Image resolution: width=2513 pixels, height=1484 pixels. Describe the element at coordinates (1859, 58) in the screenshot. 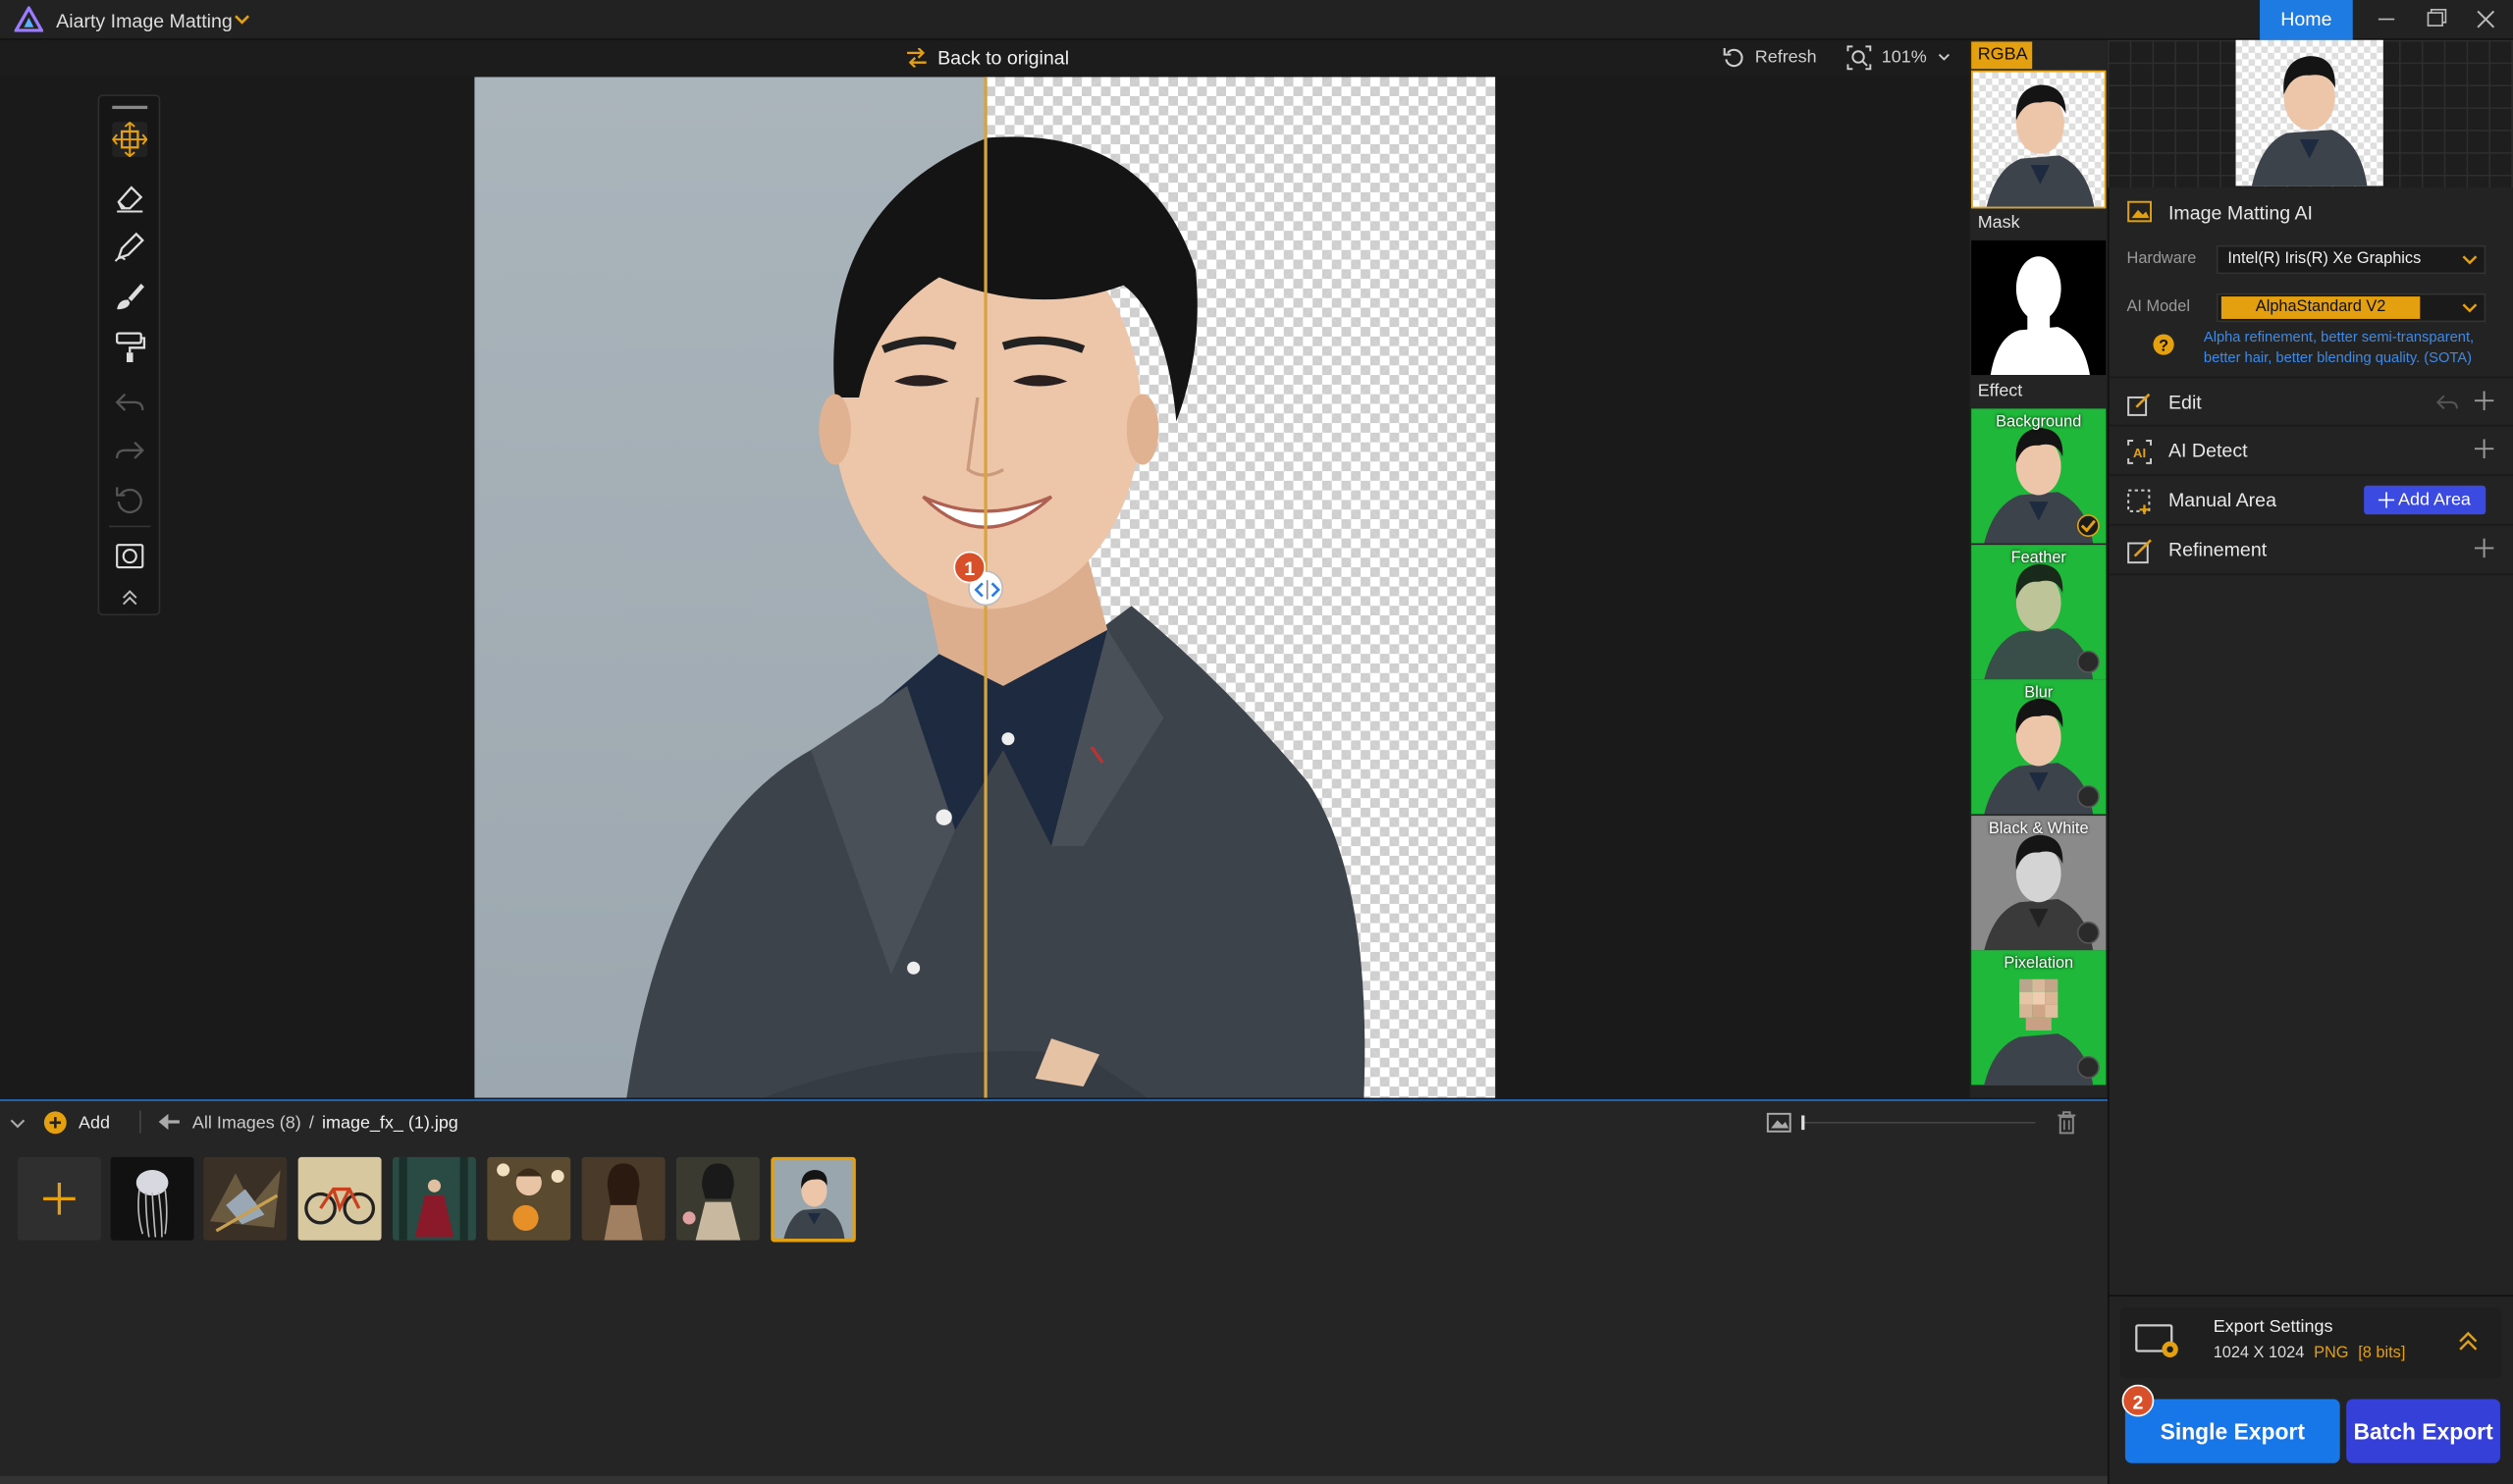

I see `zoom-icon` at that location.